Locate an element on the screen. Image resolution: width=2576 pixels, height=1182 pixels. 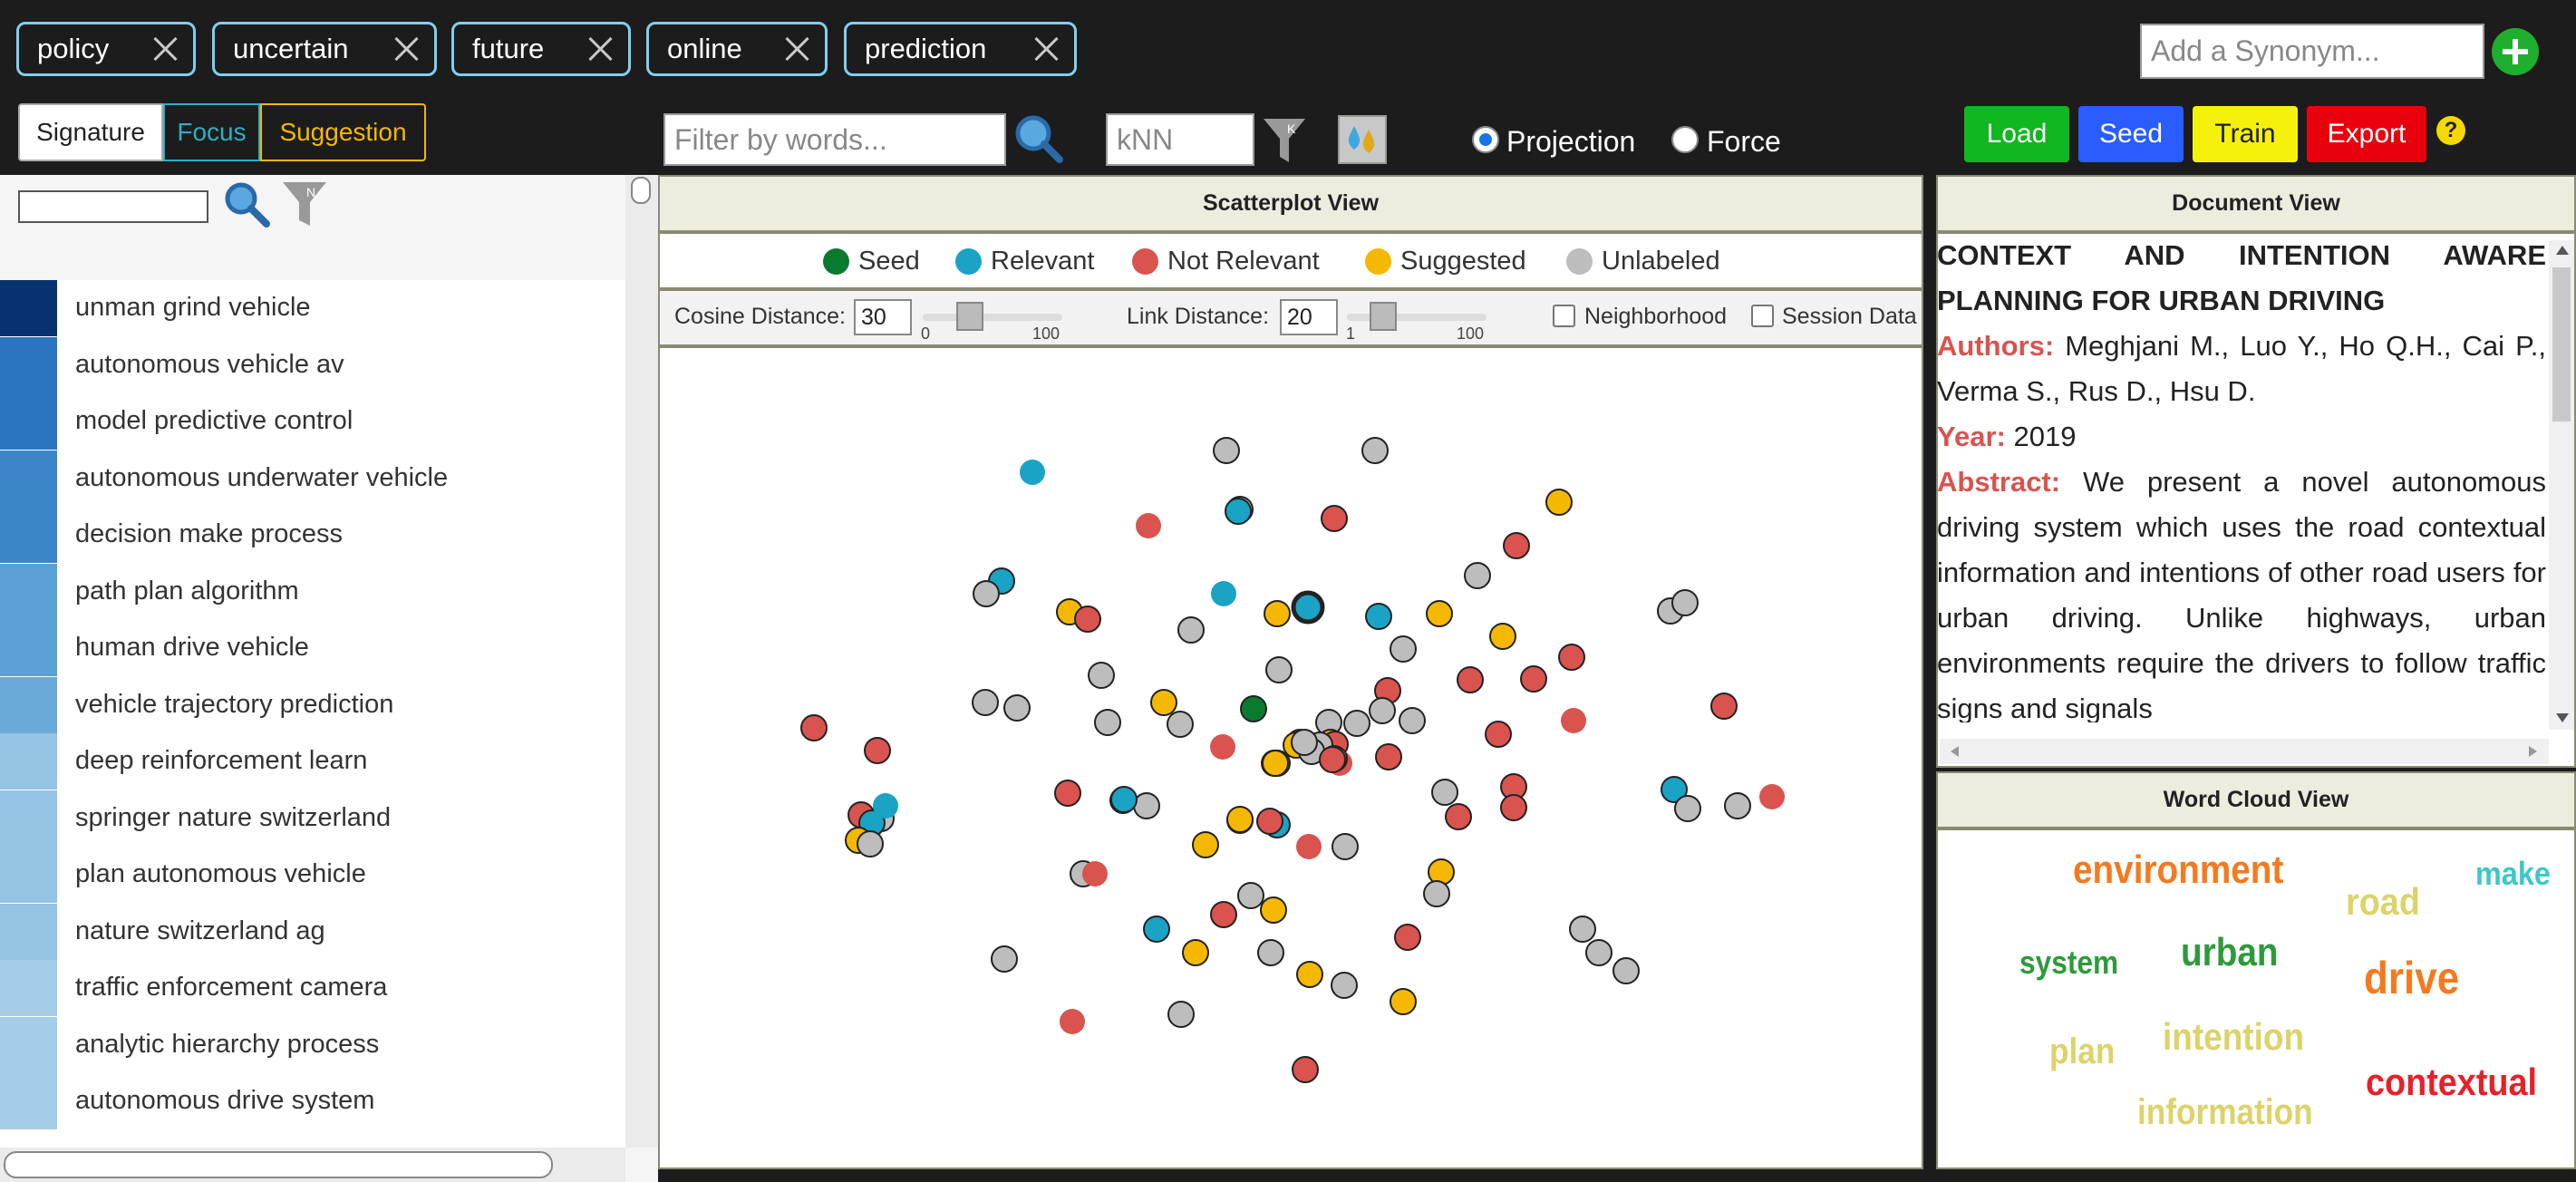
knn-input: kNN is located at coordinates (1180, 139).